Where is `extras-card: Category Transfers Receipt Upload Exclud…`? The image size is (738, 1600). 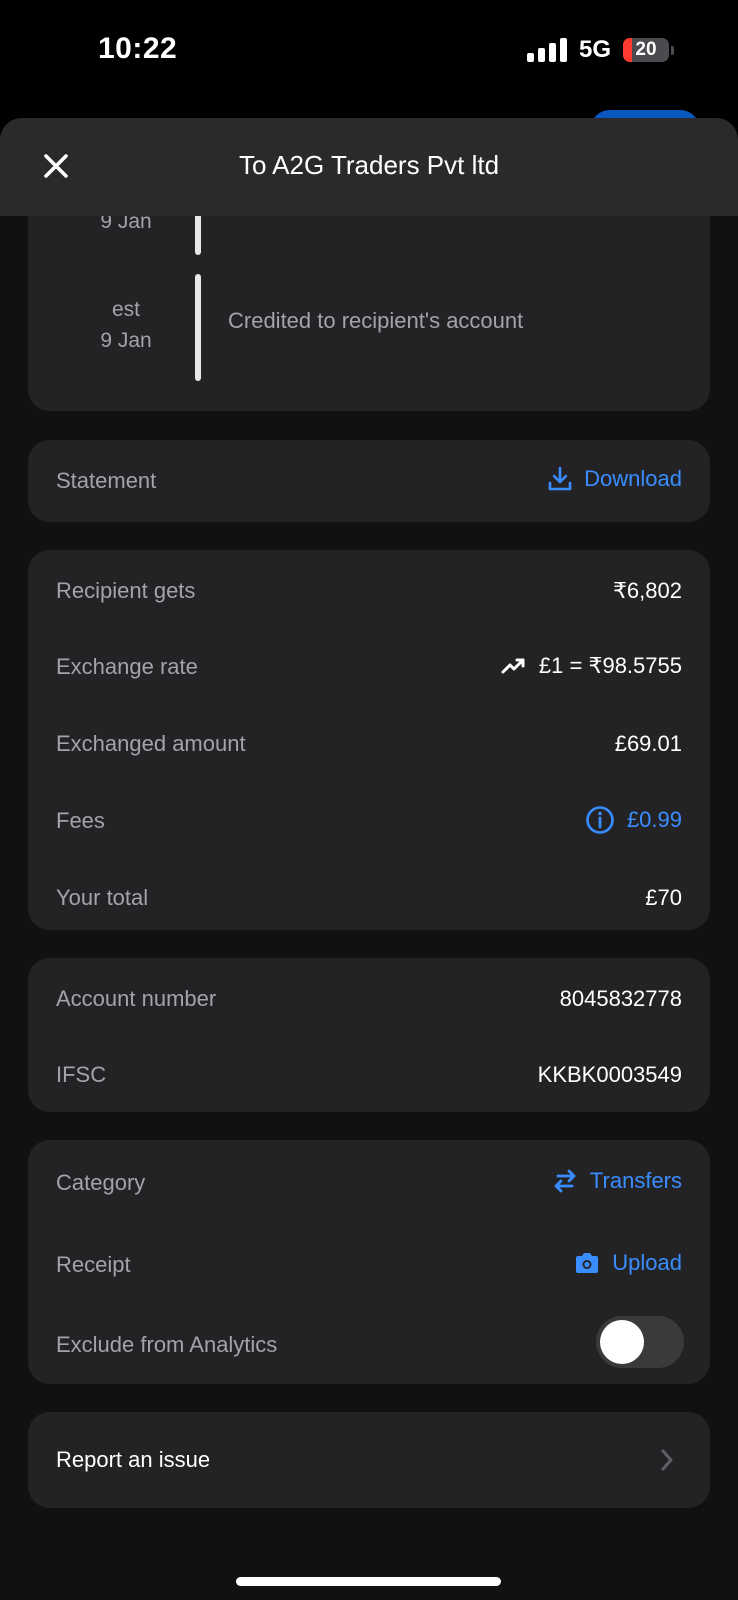
extras-card: Category Transfers Receipt Upload Exclud… is located at coordinates (369, 1262).